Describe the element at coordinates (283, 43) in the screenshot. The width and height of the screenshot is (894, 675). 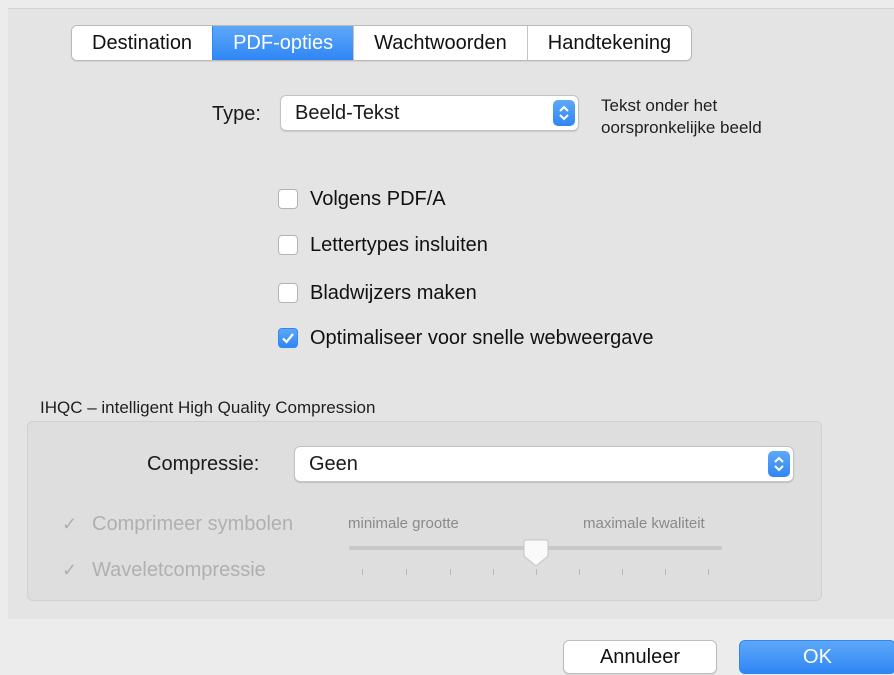
I see `tab-pdf-options: PDF-opties` at that location.